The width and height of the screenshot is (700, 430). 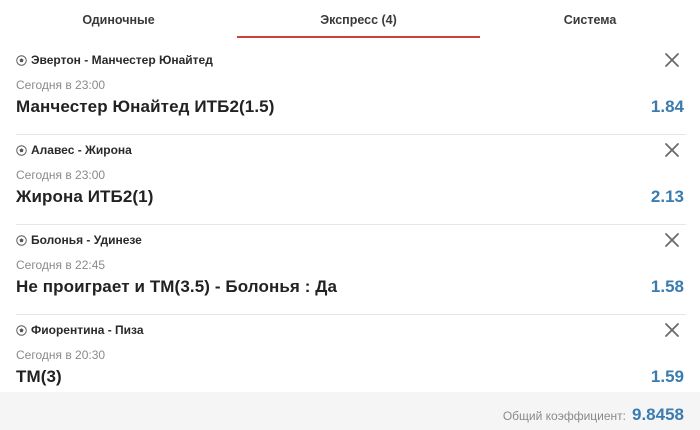 I want to click on tab-label: Одиночные, so click(x=118, y=20).